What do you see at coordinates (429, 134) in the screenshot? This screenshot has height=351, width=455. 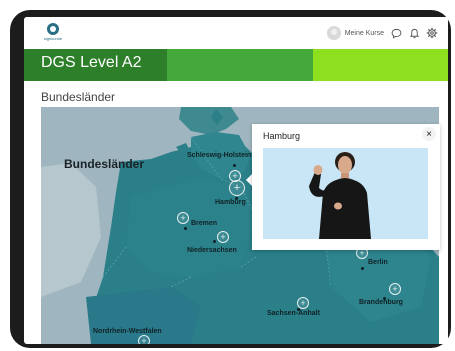 I see `close-icon: ×` at bounding box center [429, 134].